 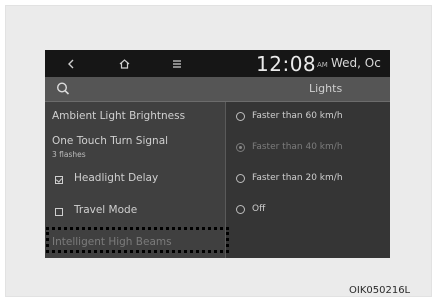 What do you see at coordinates (177, 63) in the screenshot?
I see `menu-icon` at bounding box center [177, 63].